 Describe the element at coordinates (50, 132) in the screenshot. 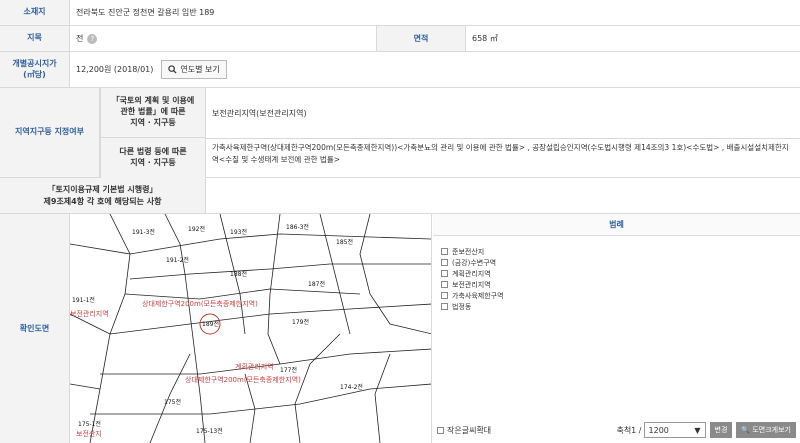

I see `zoning-label: 지역지구등 지정여부` at that location.